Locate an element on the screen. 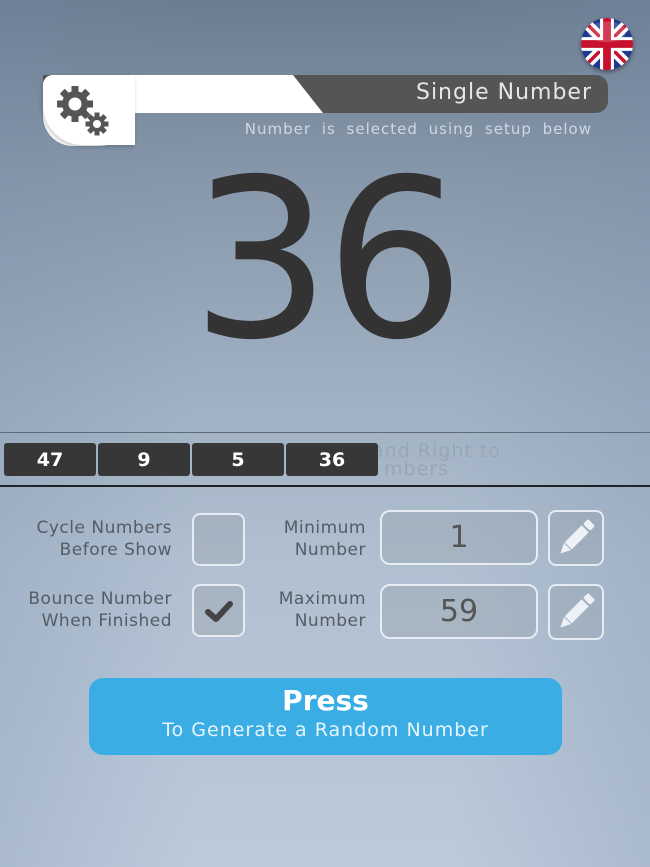 The width and height of the screenshot is (650, 867). maximum-number-label: Maximum Number is located at coordinates (322, 610).